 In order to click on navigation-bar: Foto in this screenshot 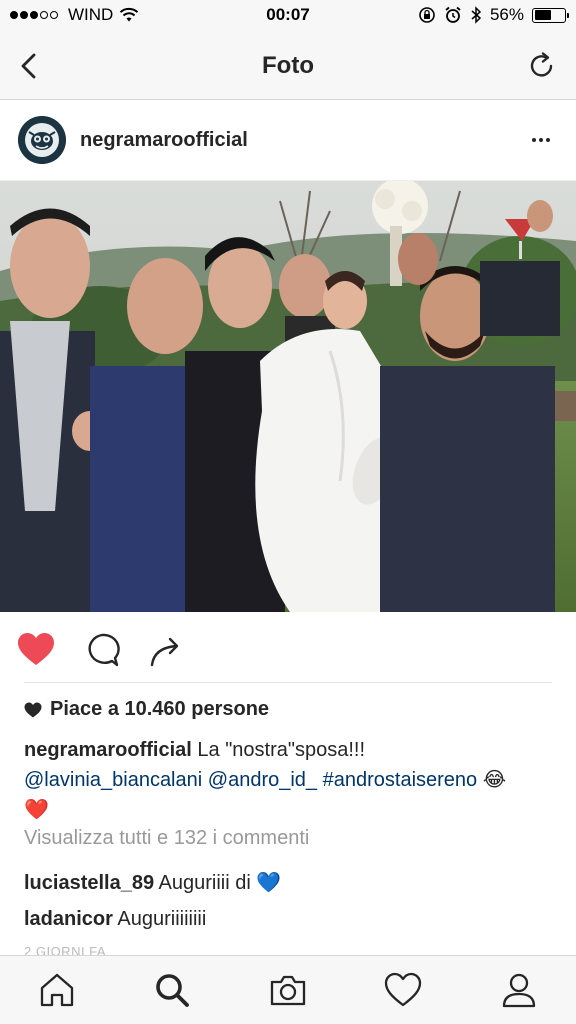, I will do `click(288, 66)`.